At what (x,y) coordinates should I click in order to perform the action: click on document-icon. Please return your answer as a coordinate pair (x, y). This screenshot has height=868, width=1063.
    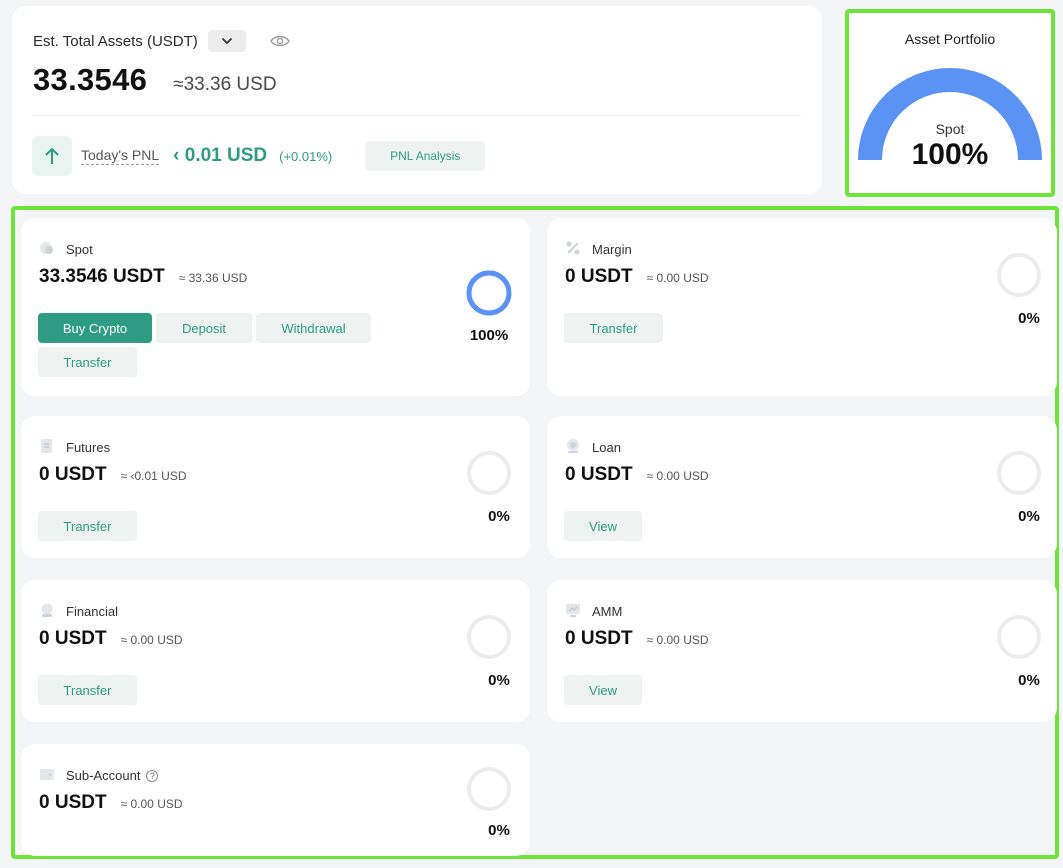
    Looking at the image, I should click on (46, 446).